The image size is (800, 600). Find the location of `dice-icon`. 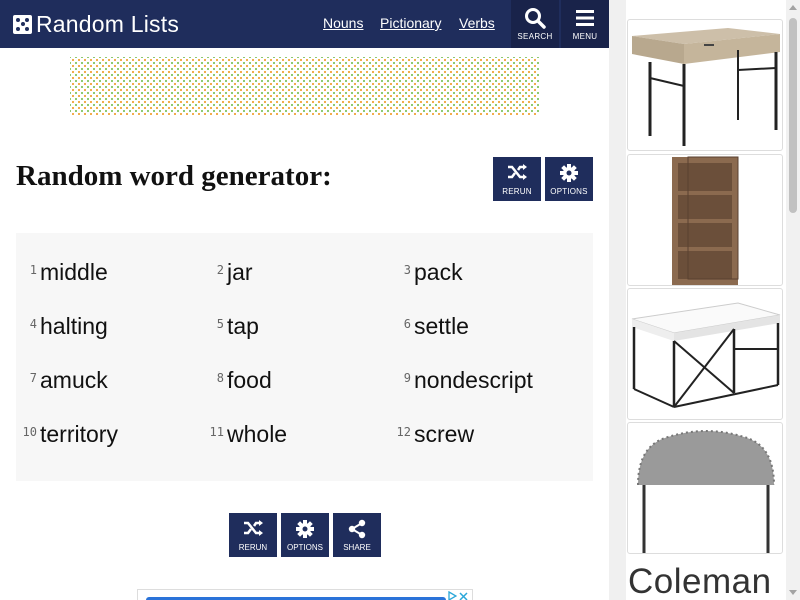

dice-icon is located at coordinates (22, 24).